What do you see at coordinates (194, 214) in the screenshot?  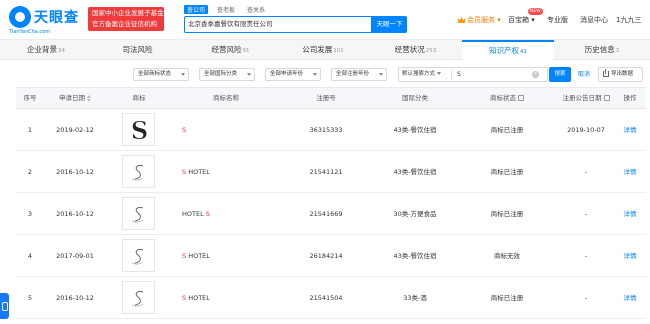 I see `name-prefix: HOTEL` at bounding box center [194, 214].